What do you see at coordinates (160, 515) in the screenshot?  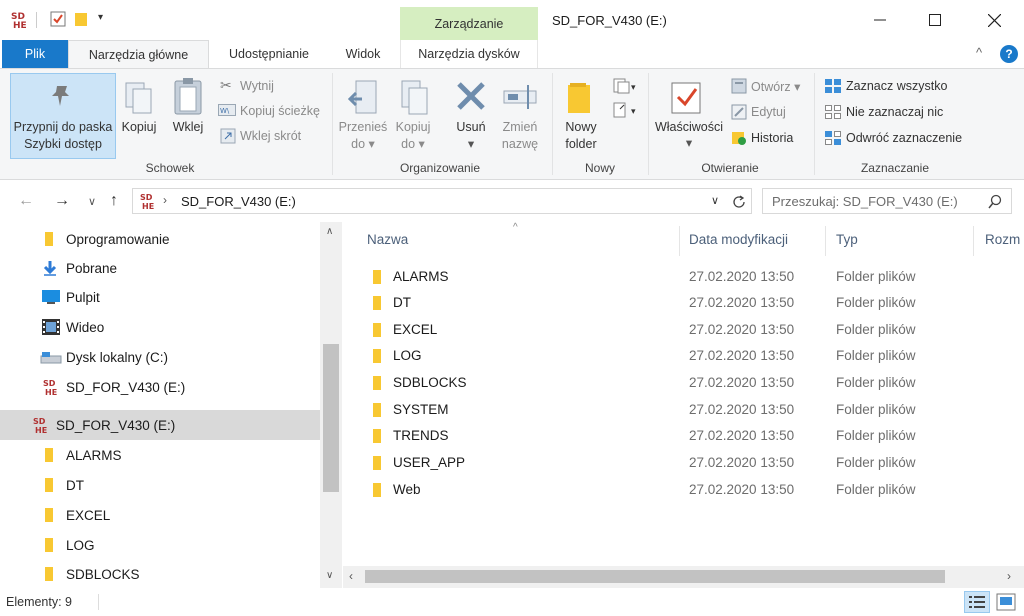 I see `nav-item-excel: EXCEL` at bounding box center [160, 515].